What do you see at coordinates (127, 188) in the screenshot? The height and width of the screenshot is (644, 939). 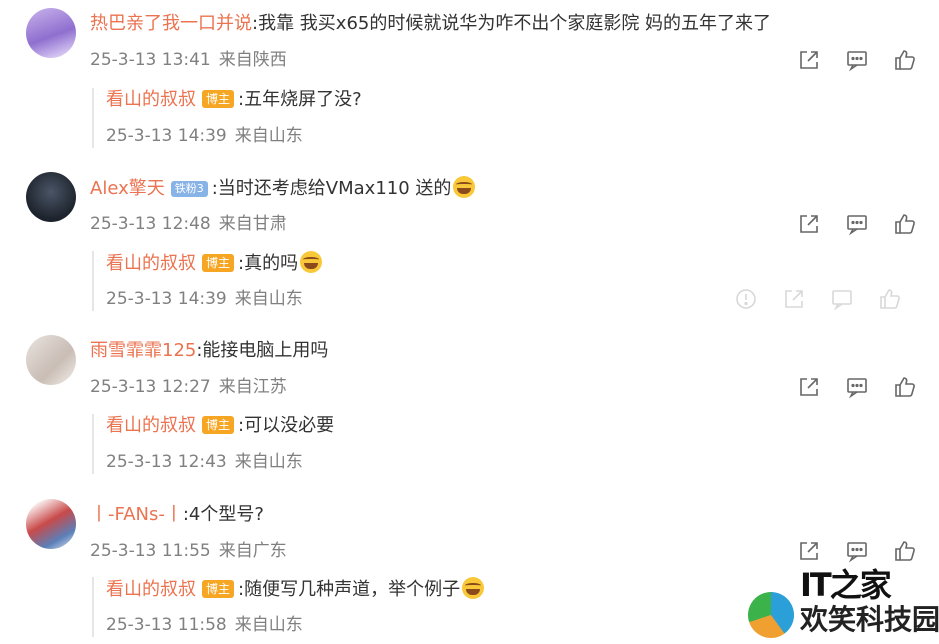 I see `comment-username: Alex擎天` at bounding box center [127, 188].